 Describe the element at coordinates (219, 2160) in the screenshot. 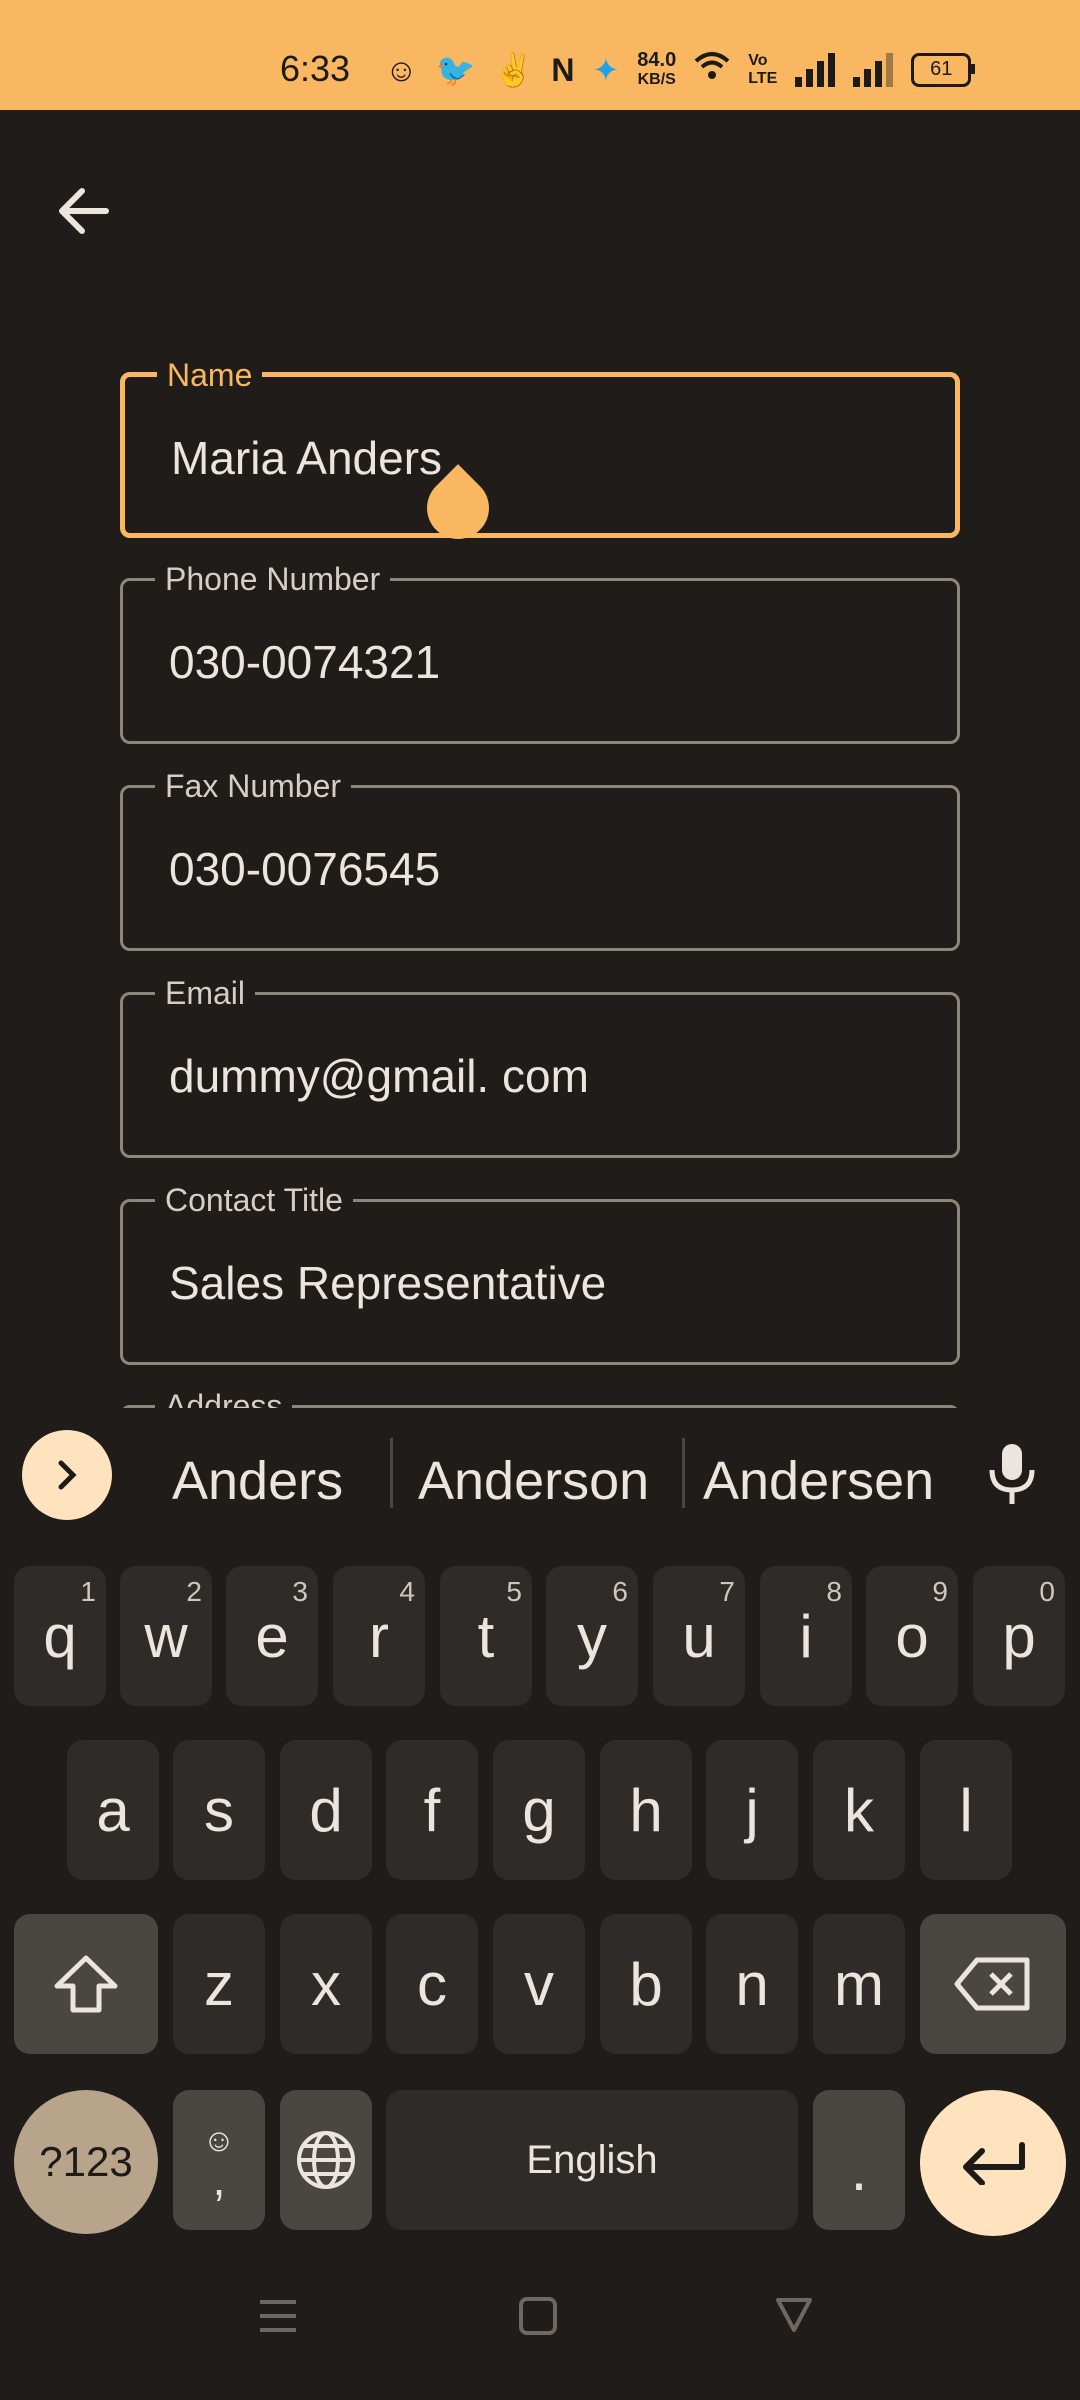

I see `emoji-comma-key: ☺ ,` at that location.